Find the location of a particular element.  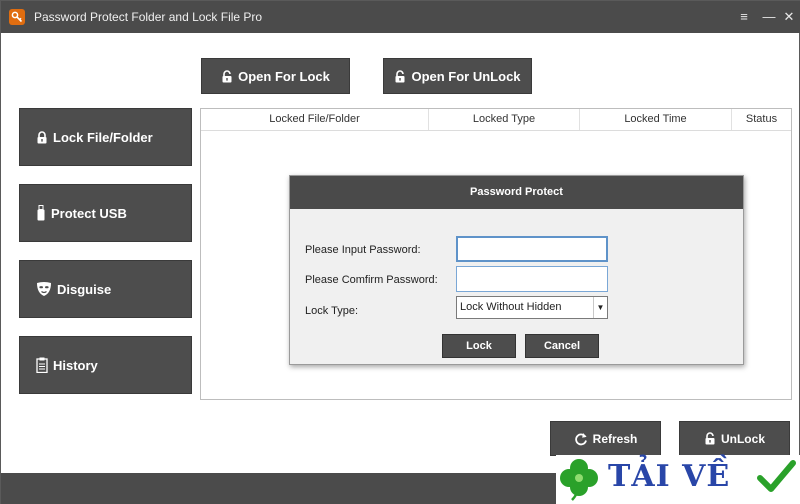

open-for-lock-button: Open For Lock is located at coordinates (275, 76).